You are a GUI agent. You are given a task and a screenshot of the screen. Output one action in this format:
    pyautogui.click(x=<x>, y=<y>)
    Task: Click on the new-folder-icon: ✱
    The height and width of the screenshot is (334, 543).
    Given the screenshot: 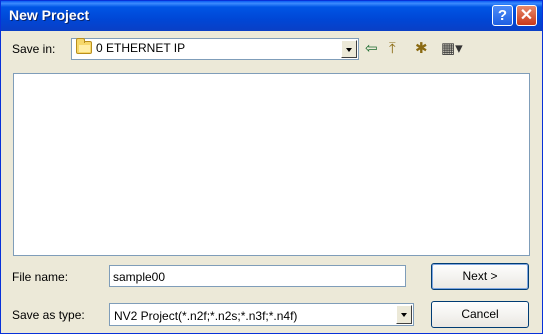 What is the action you would take?
    pyautogui.click(x=421, y=49)
    